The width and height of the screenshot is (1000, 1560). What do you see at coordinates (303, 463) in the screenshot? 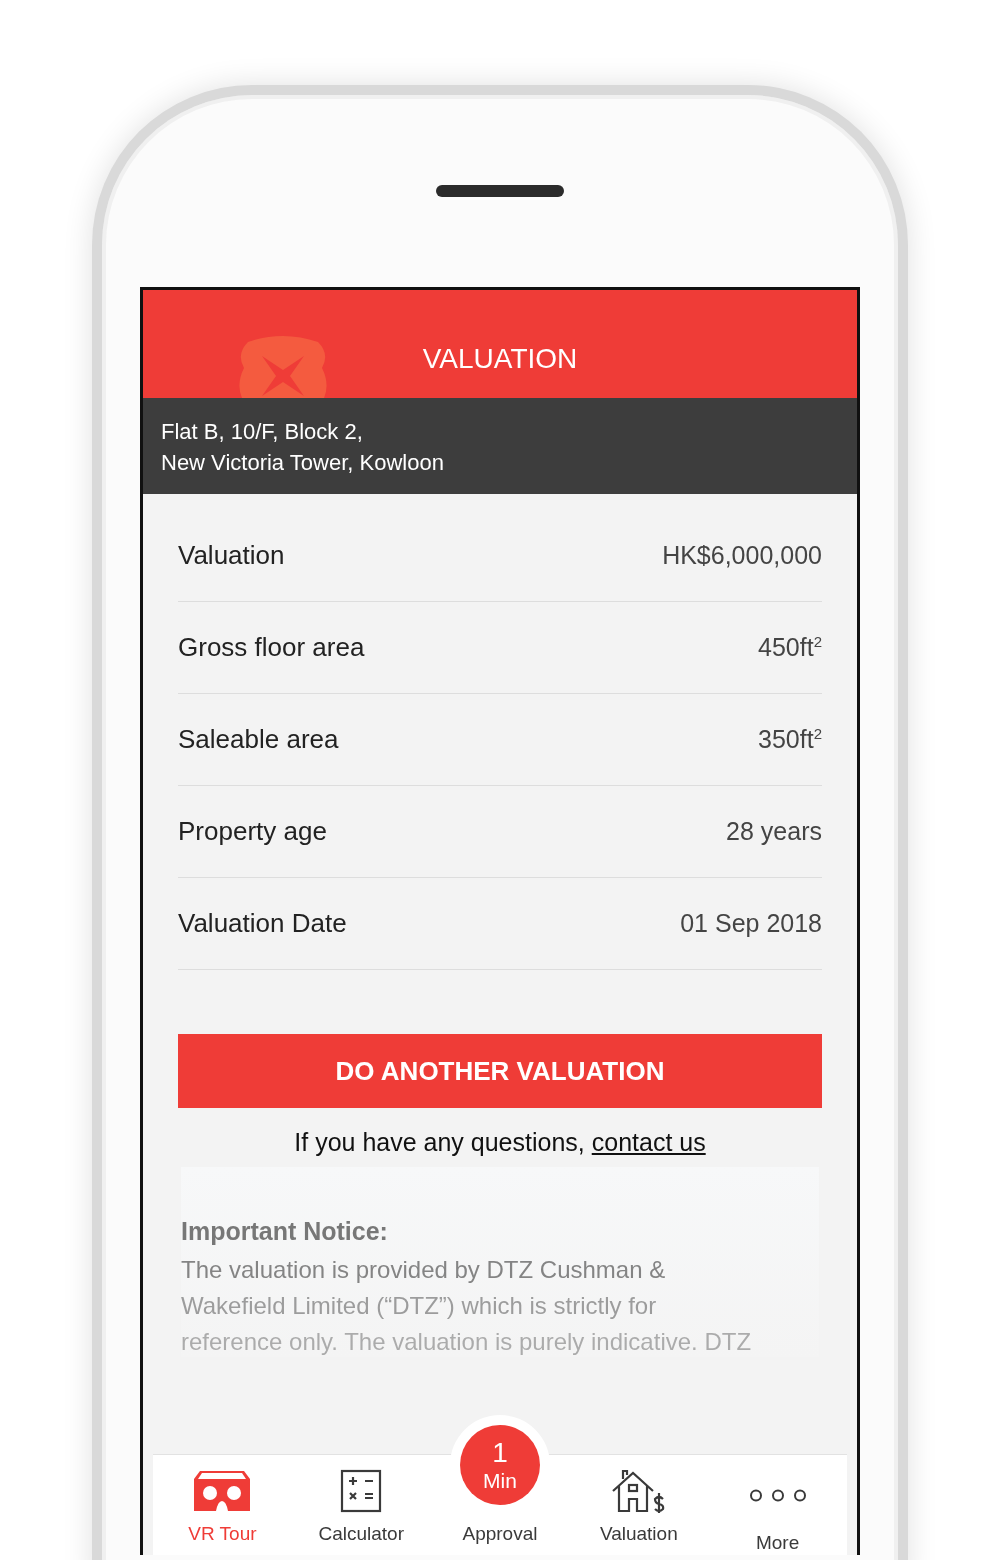
I see `address-text: New Victoria Tower, Kowloon` at bounding box center [303, 463].